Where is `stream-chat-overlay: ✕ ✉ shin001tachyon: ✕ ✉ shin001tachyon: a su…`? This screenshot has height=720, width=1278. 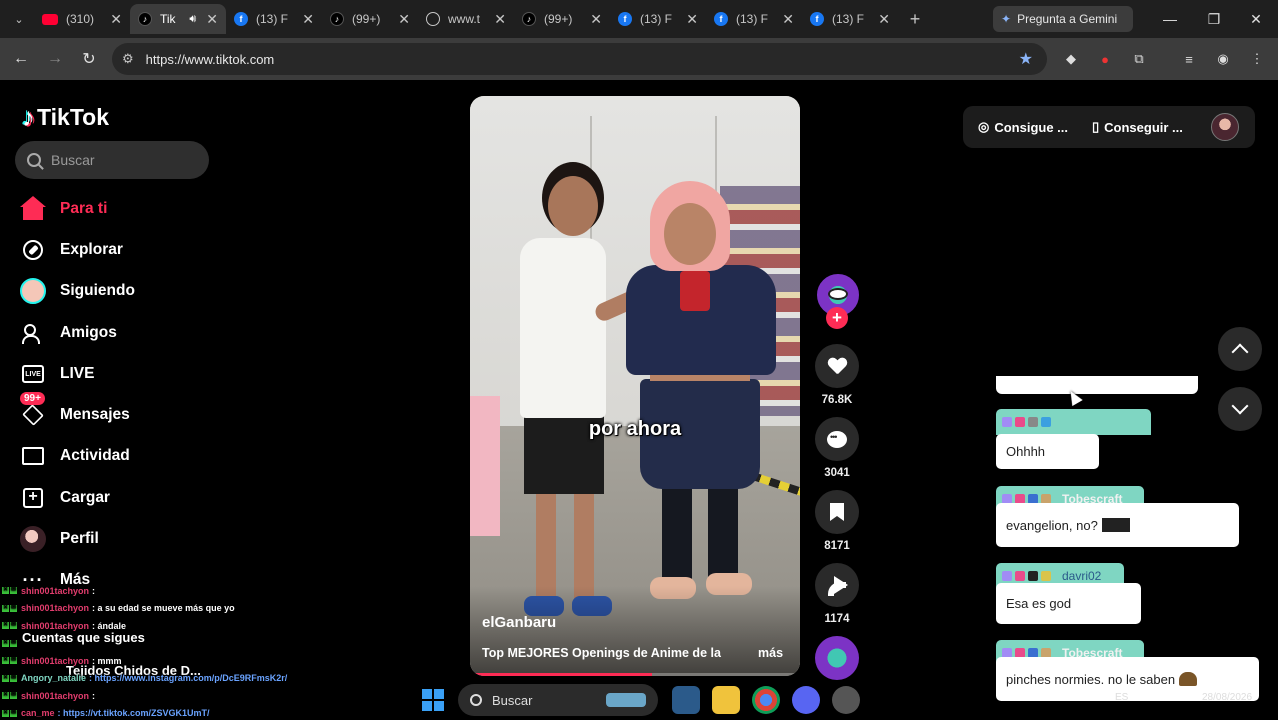
stream-chat-overlay: ✕ ✉ shin001tachyon: ✕ ✉ shin001tachyon: a su… is located at coordinates (162, 651).